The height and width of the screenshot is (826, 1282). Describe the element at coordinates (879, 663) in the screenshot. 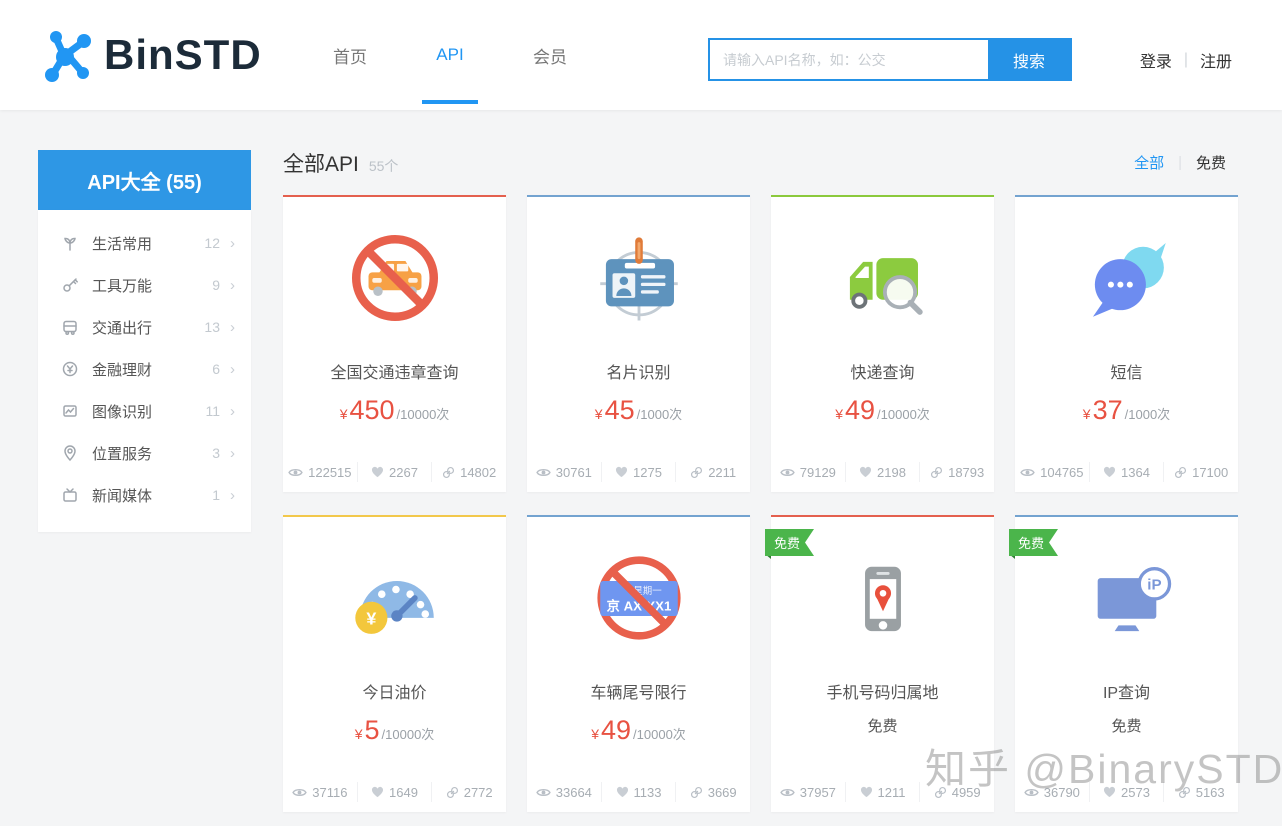

I see `api-card-phone-location: 免费 手机号码归属地 免费 37957 1211 4959` at that location.